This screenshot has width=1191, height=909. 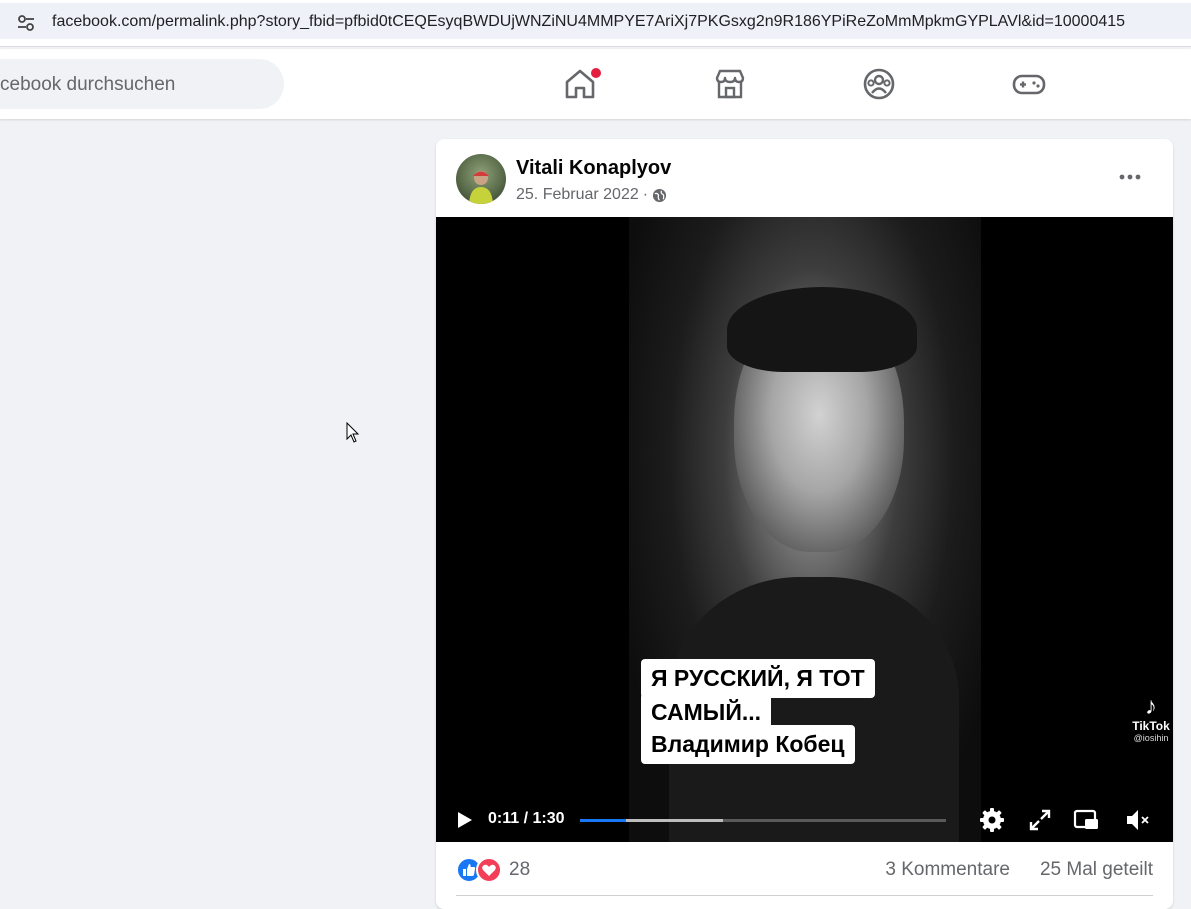 I want to click on site-settings-icon, so click(x=26, y=23).